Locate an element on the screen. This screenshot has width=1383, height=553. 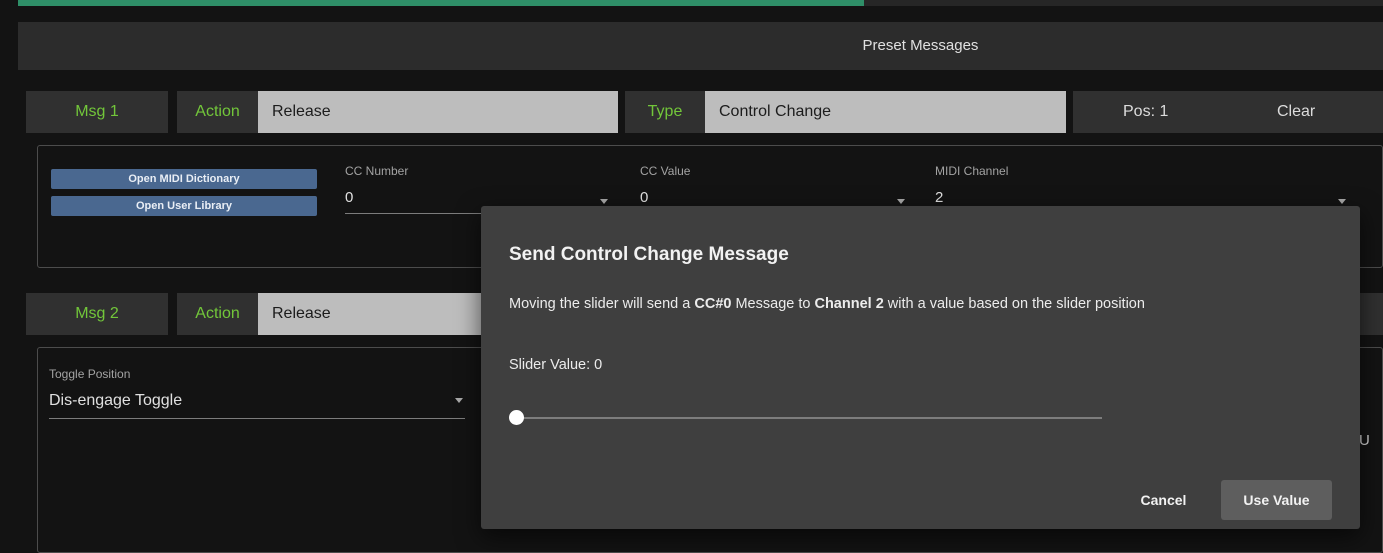
toggle-position-label: Toggle Position is located at coordinates (90, 374).